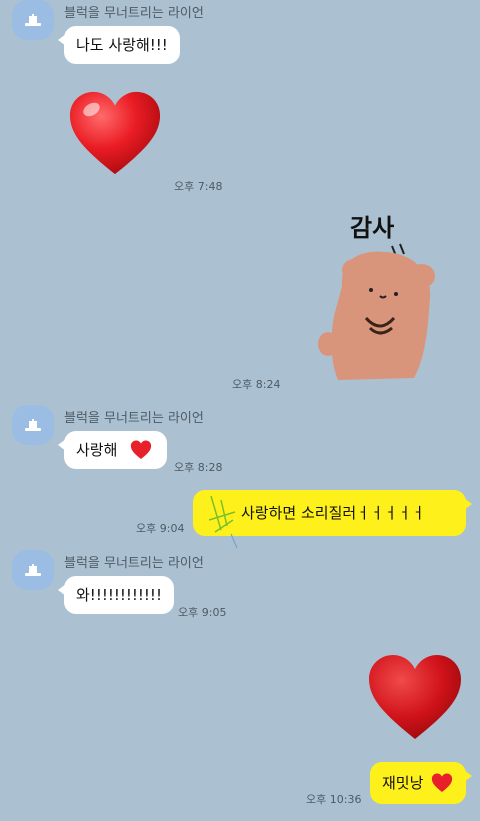 The width and height of the screenshot is (480, 821). I want to click on message-time: 오후 9:04, so click(160, 528).